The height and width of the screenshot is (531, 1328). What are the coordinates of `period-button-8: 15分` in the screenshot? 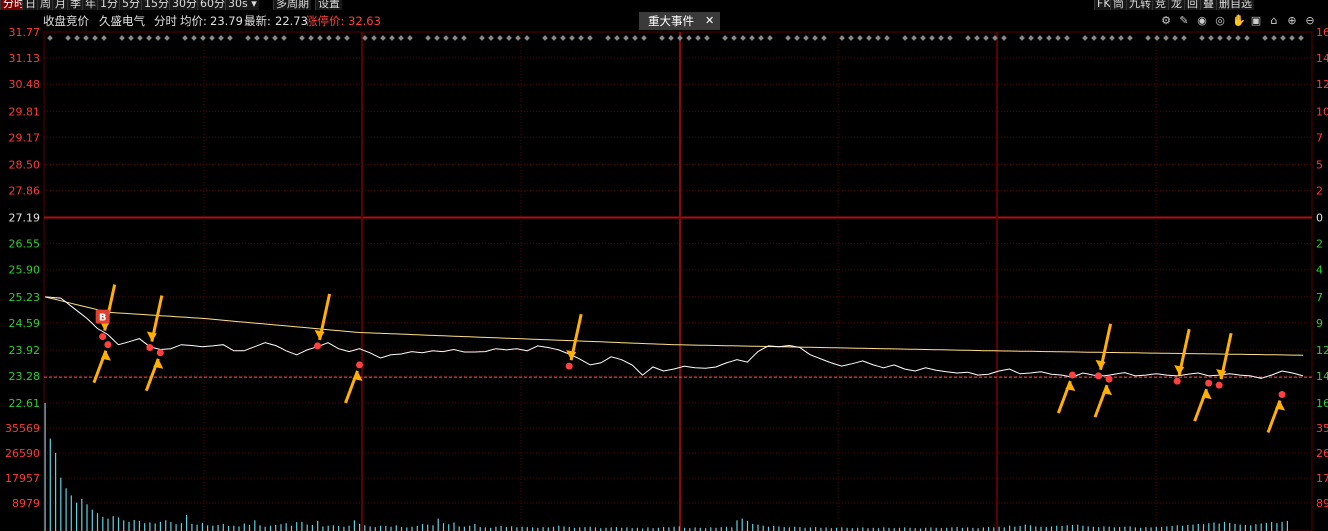 It's located at (156, 5).